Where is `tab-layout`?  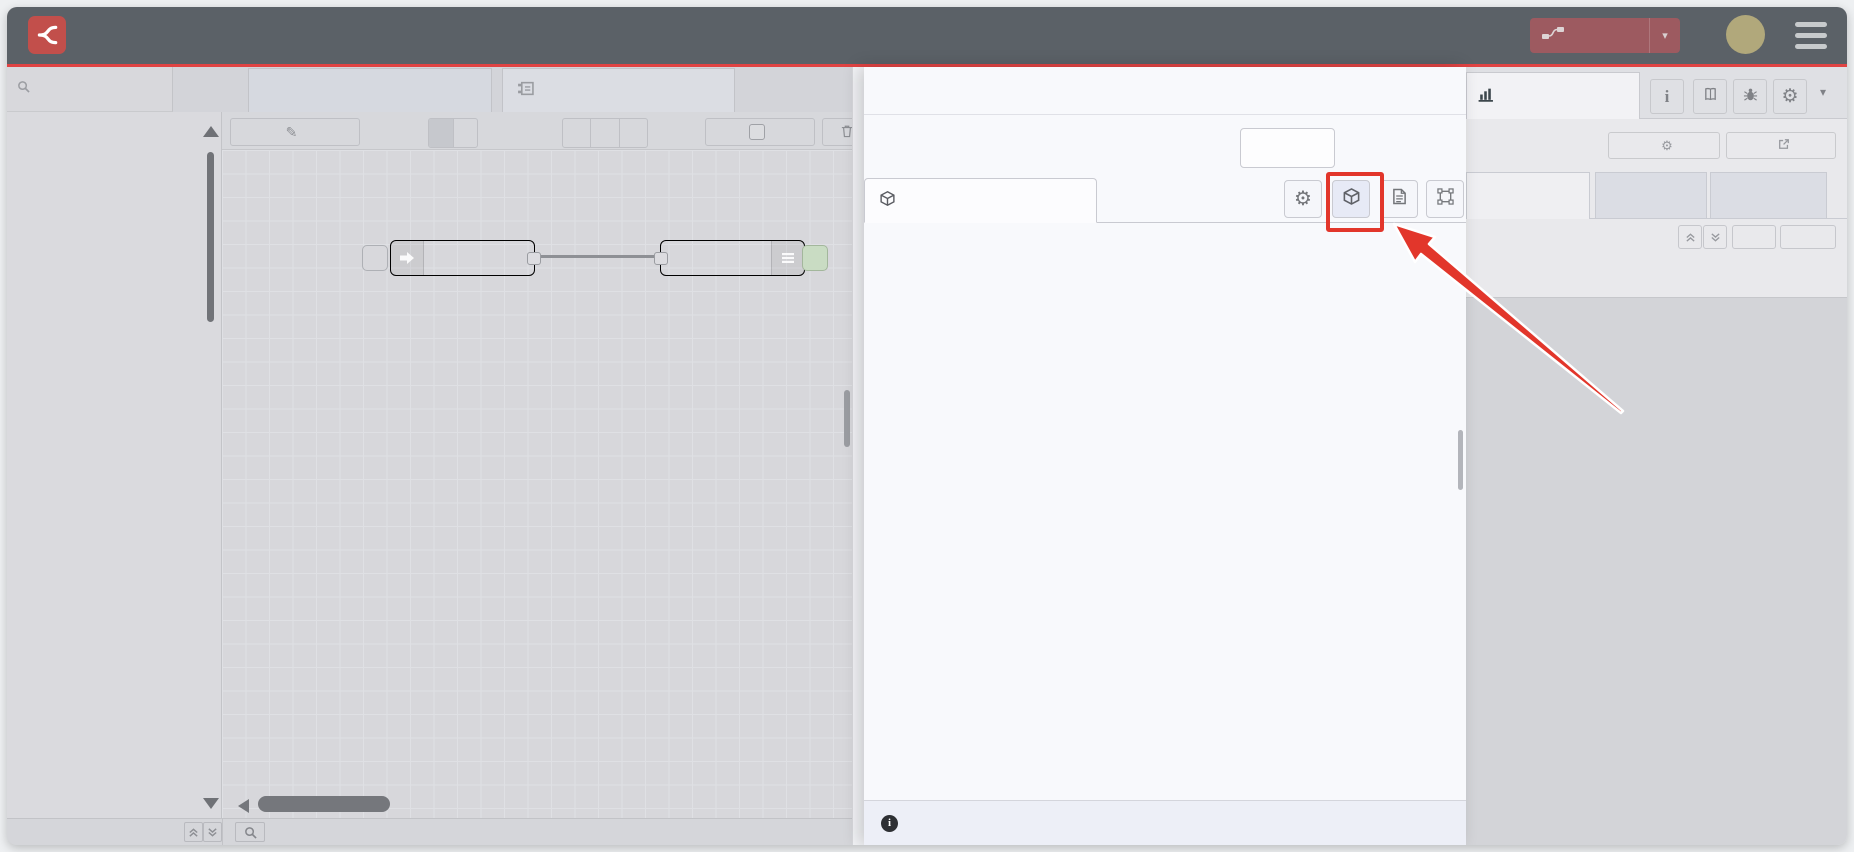 tab-layout is located at coordinates (1528, 195).